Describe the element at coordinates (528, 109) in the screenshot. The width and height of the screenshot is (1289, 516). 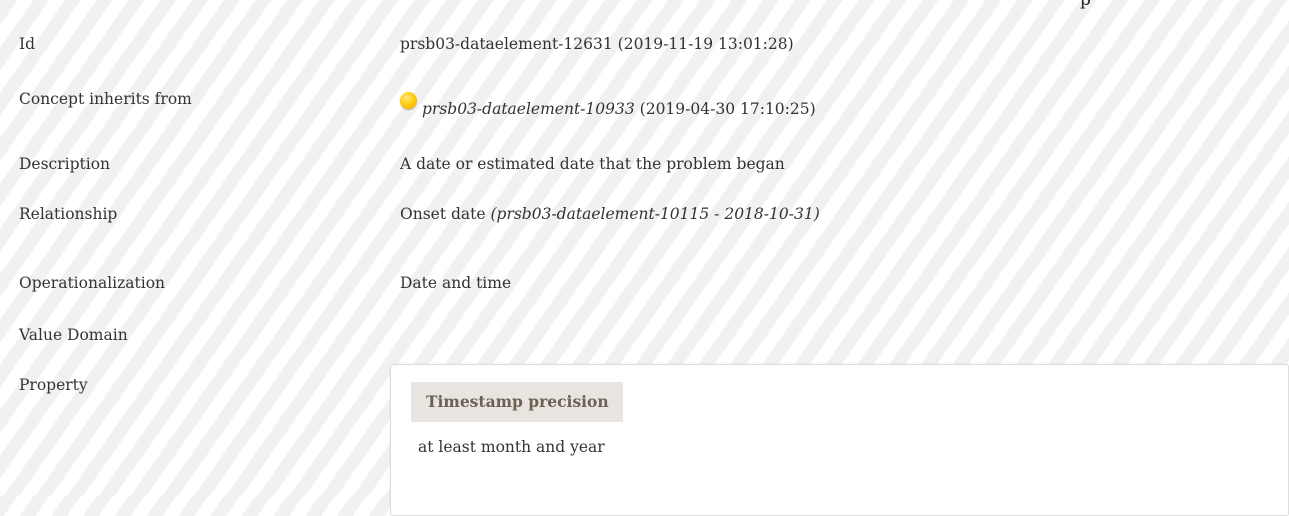
I see `inherits-link: prsb03-dataelement-10933` at that location.